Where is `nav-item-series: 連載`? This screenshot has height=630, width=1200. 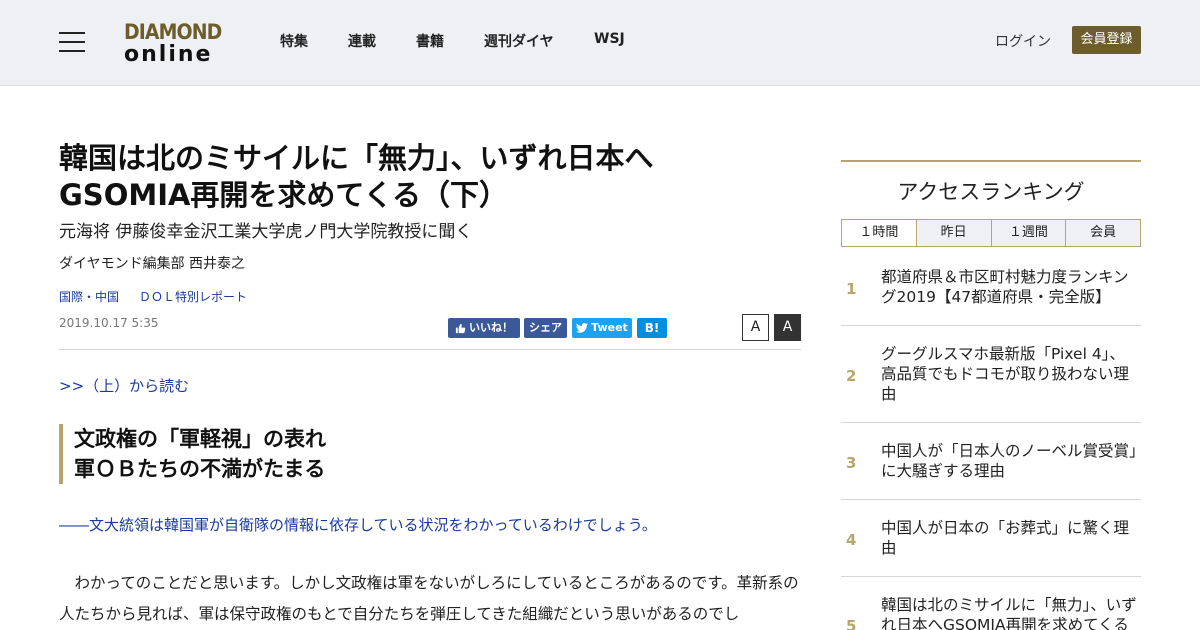
nav-item-series: 連載 is located at coordinates (362, 41).